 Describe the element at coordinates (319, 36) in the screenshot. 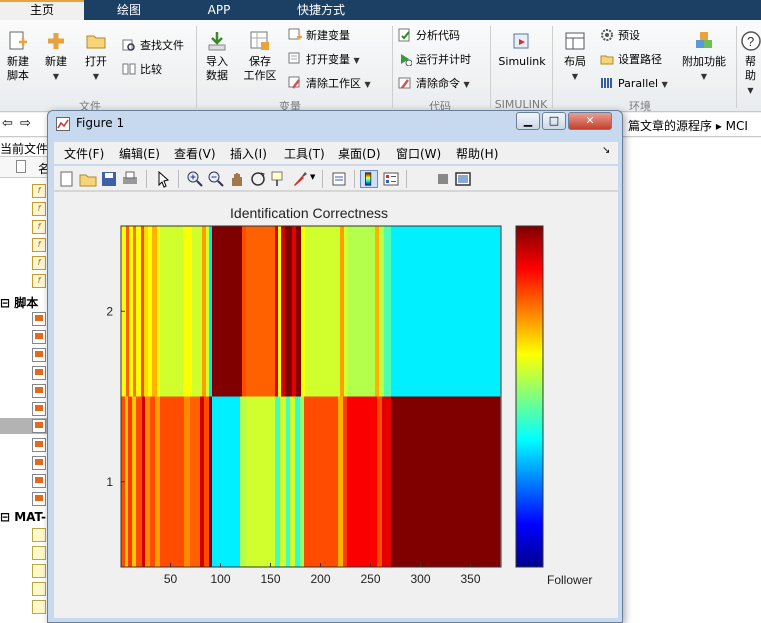

I see `new-variable-button: 新建变量` at that location.